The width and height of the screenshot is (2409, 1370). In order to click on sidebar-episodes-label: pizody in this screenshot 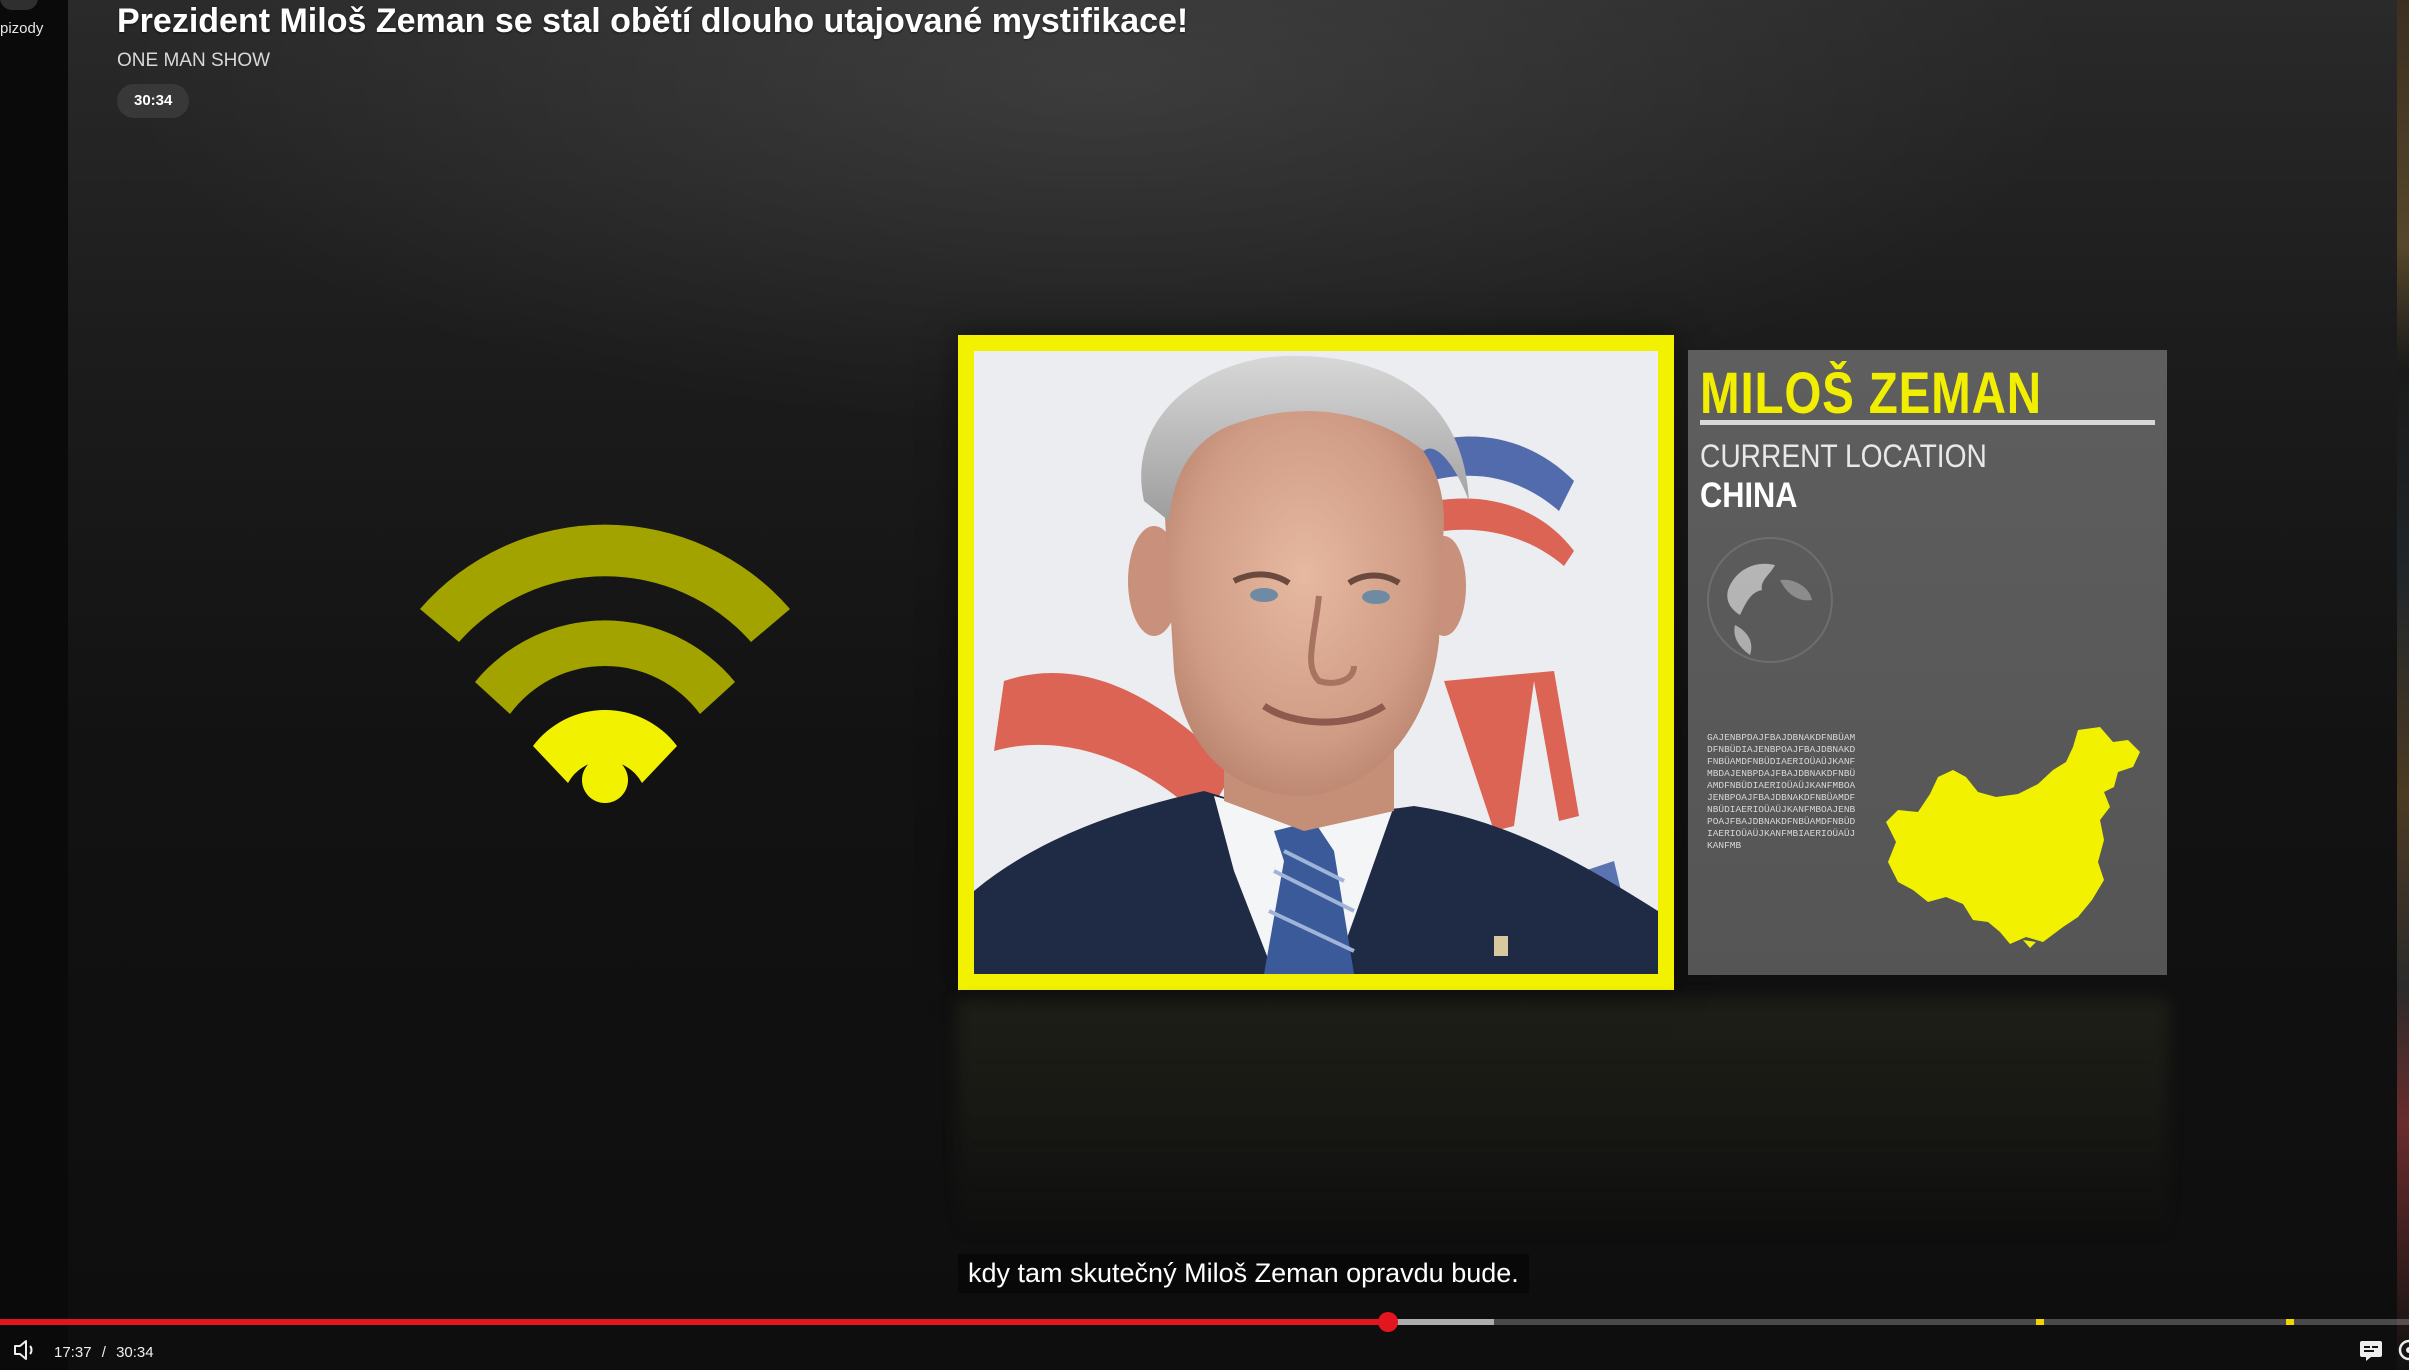, I will do `click(21, 28)`.